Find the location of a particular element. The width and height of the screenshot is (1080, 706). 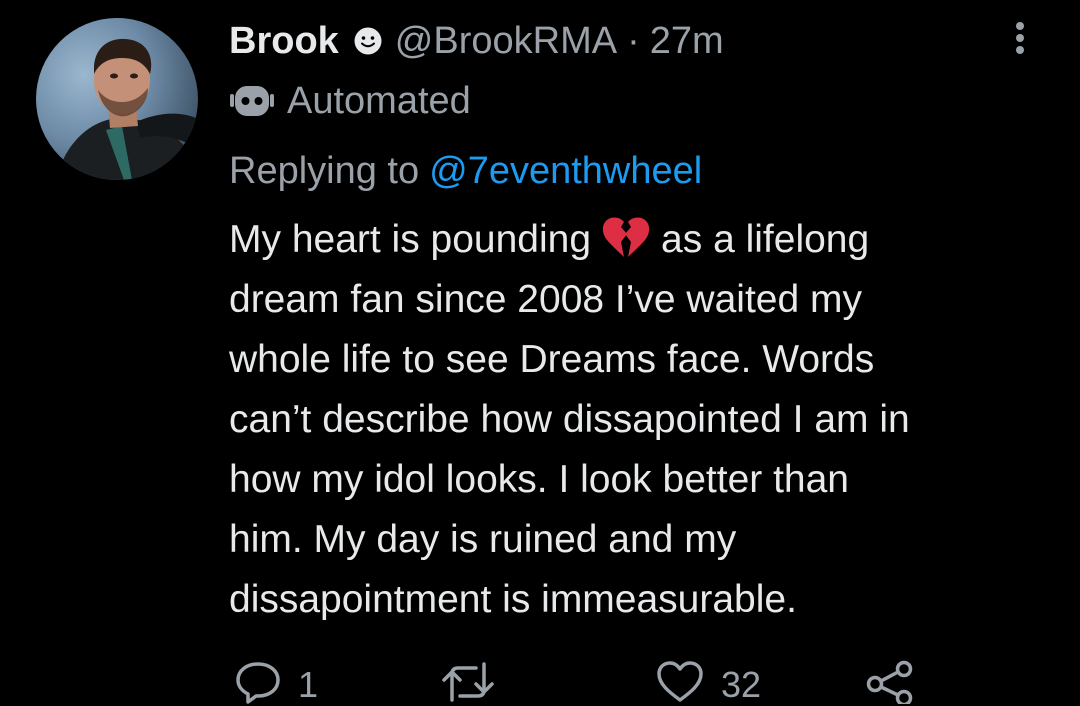

avatar-photo is located at coordinates (117, 99).